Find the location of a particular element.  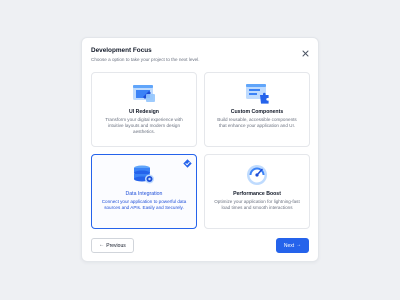

option-title: Data Integration is located at coordinates (144, 194).